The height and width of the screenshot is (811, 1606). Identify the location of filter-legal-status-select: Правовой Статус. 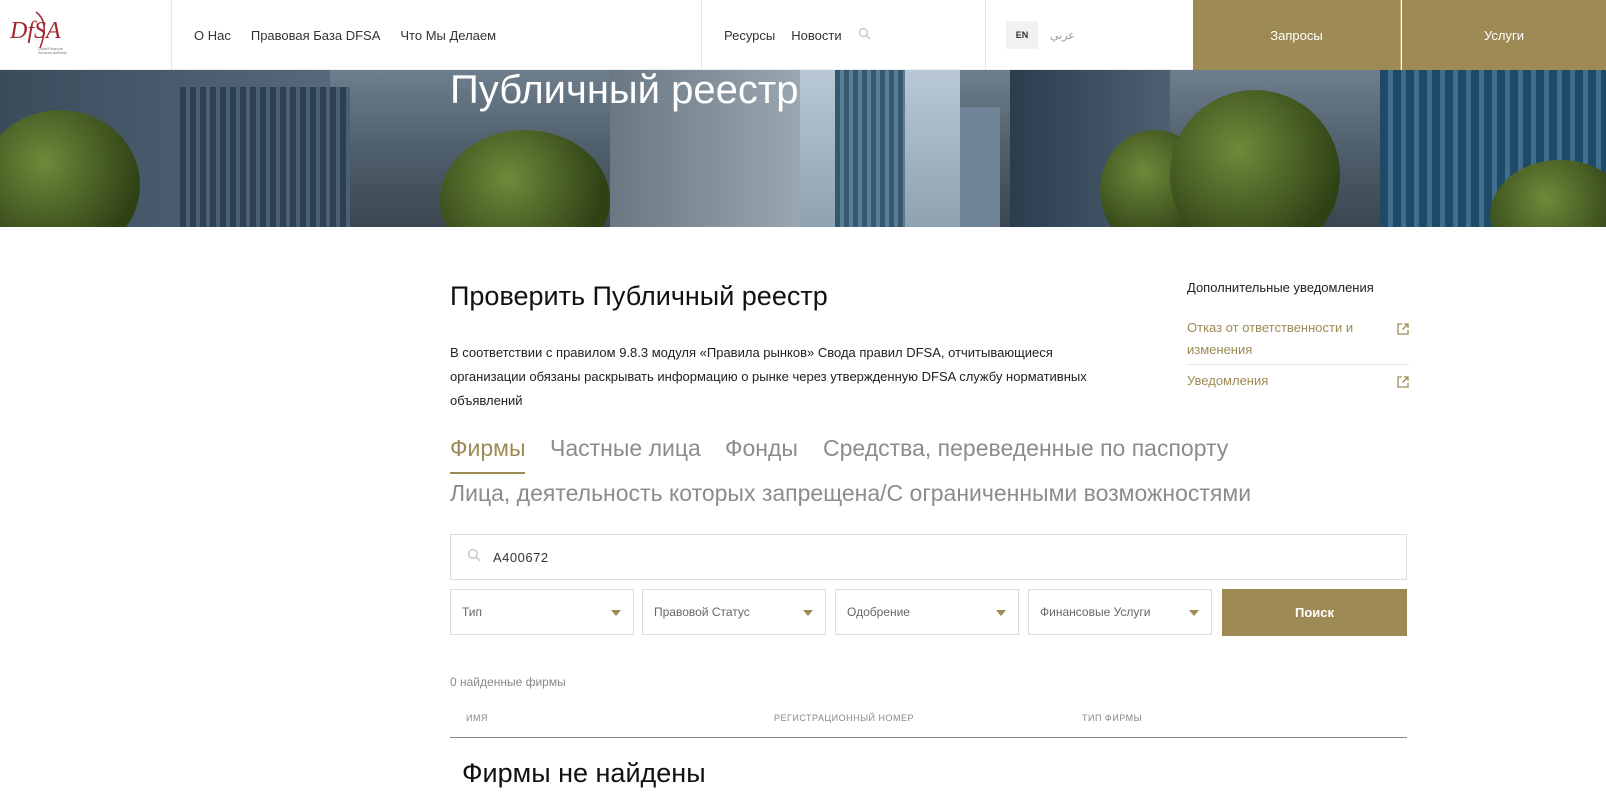
(734, 612).